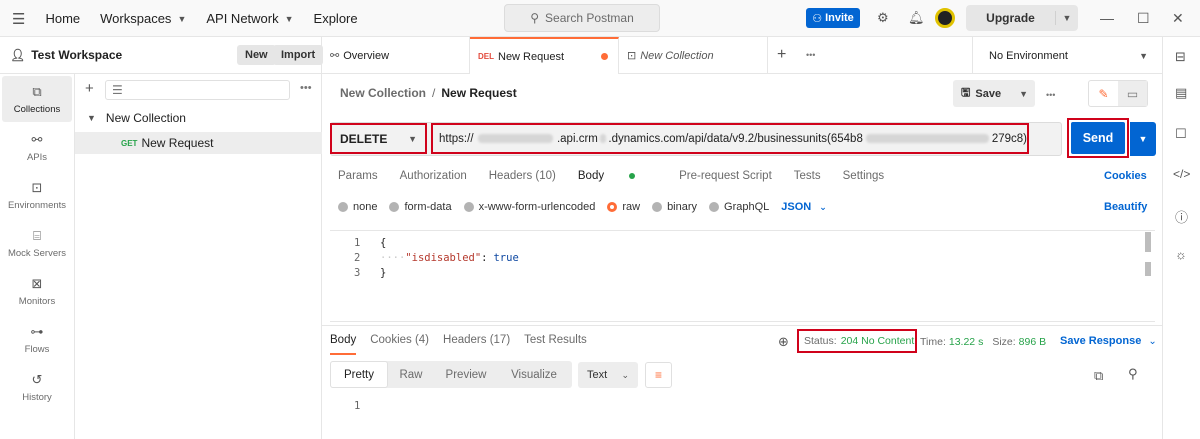 This screenshot has height=439, width=1200. What do you see at coordinates (1181, 216) in the screenshot?
I see `info-icon: ⓘ` at bounding box center [1181, 216].